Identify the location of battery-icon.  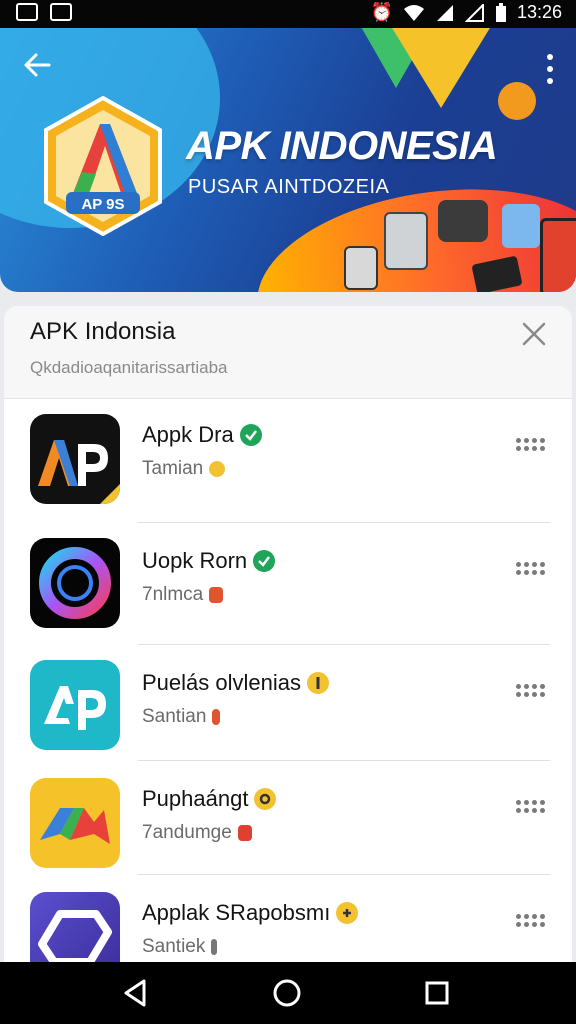
(500, 12).